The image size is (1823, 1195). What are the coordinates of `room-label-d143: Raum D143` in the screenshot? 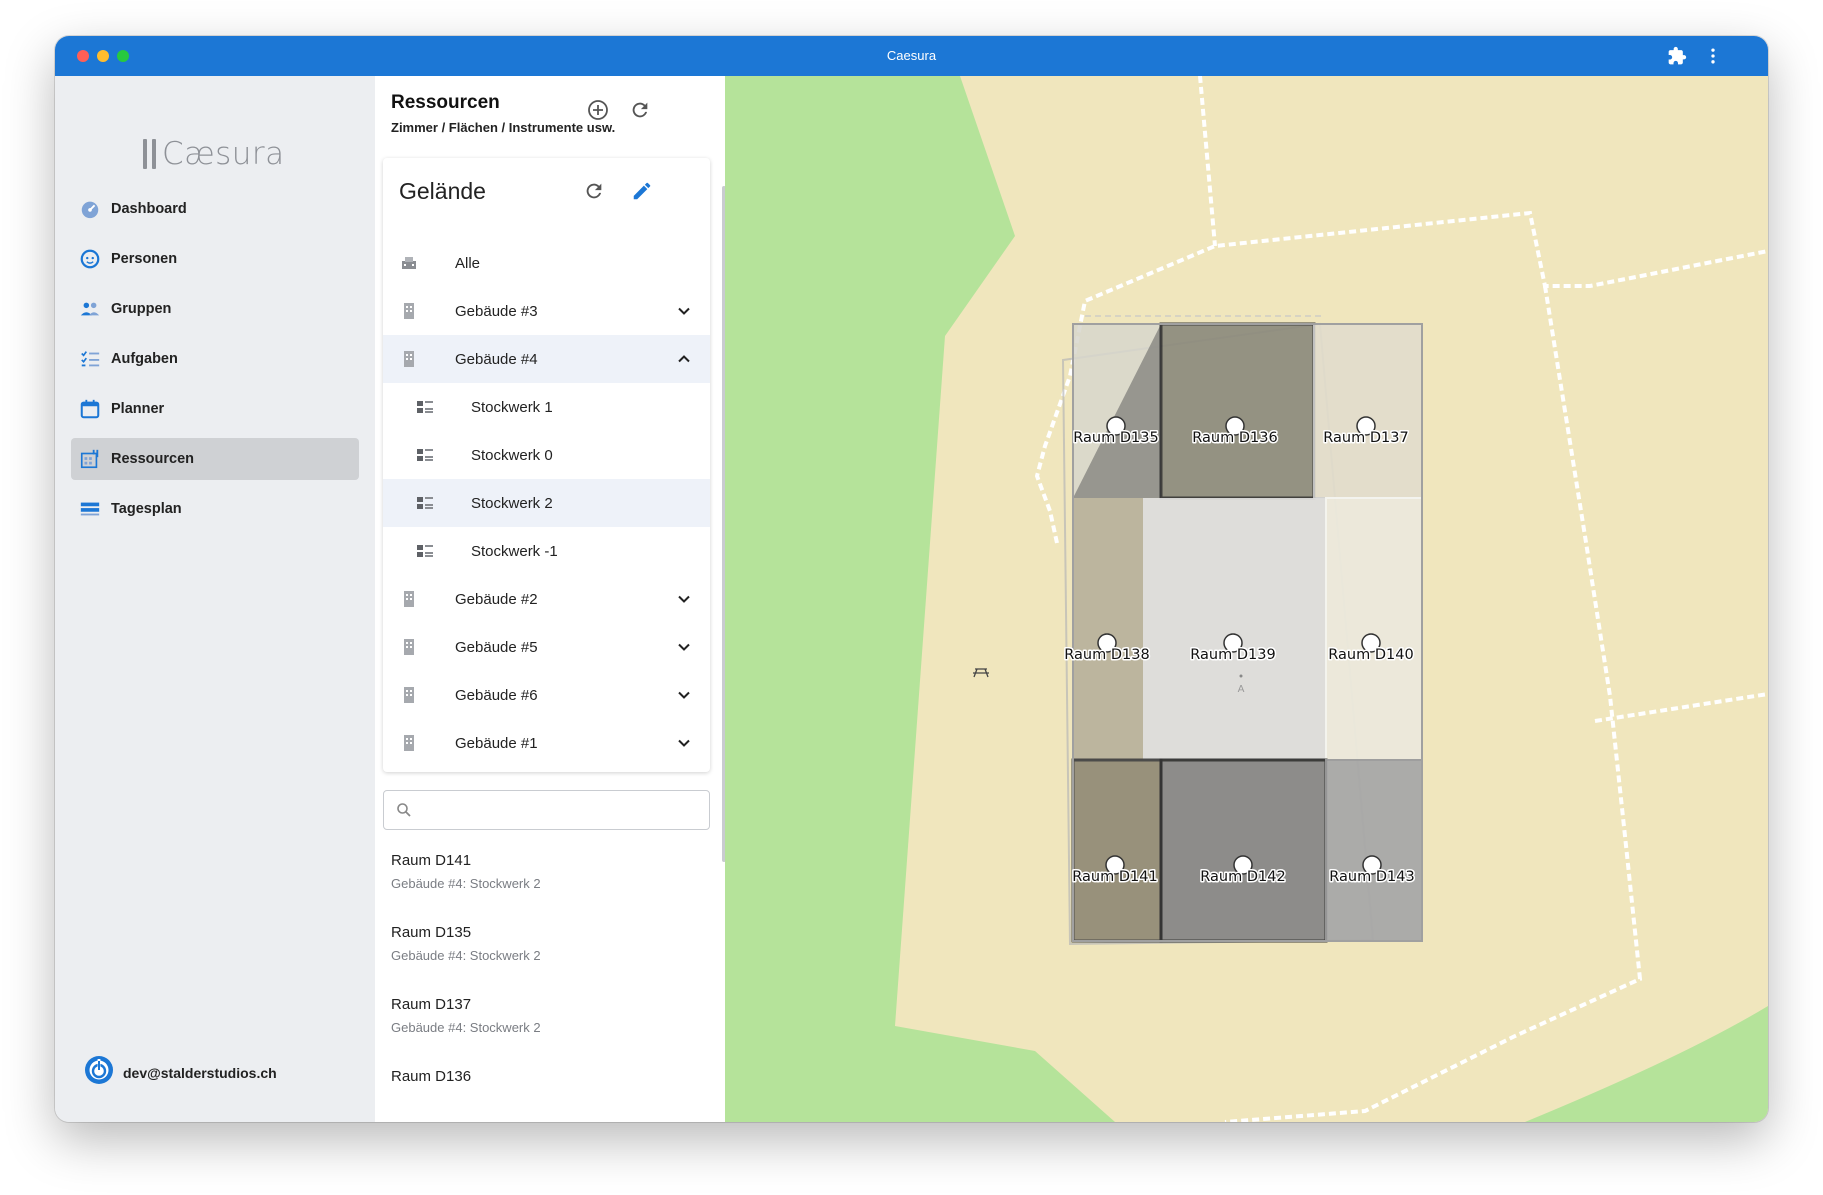 It's located at (1371, 877).